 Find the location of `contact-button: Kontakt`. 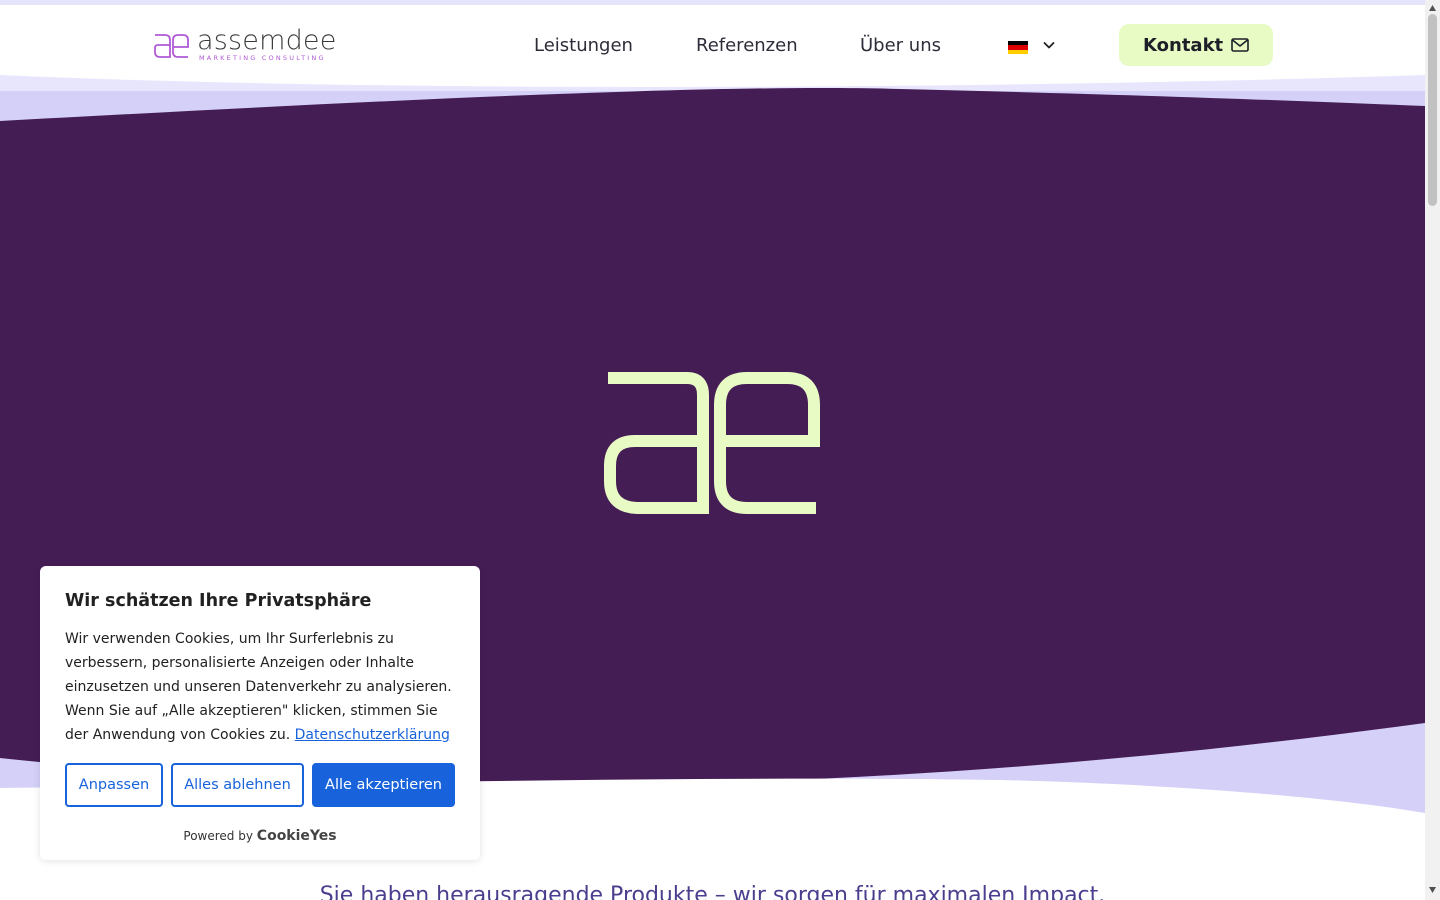

contact-button: Kontakt is located at coordinates (1196, 45).